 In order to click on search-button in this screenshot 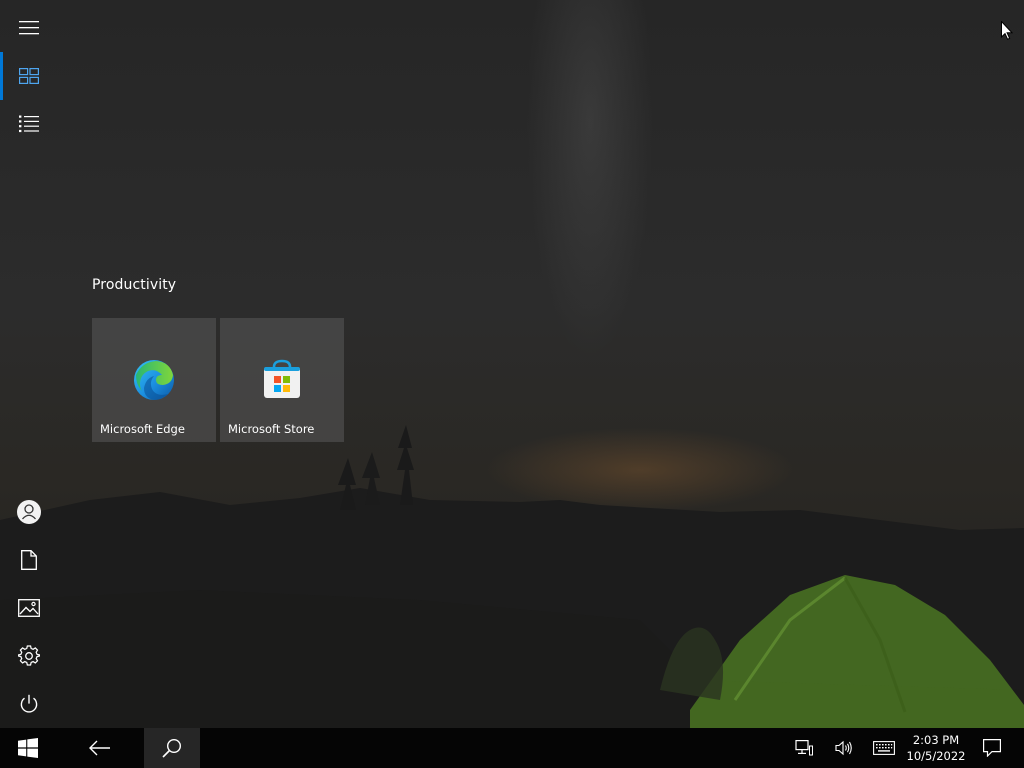, I will do `click(172, 748)`.